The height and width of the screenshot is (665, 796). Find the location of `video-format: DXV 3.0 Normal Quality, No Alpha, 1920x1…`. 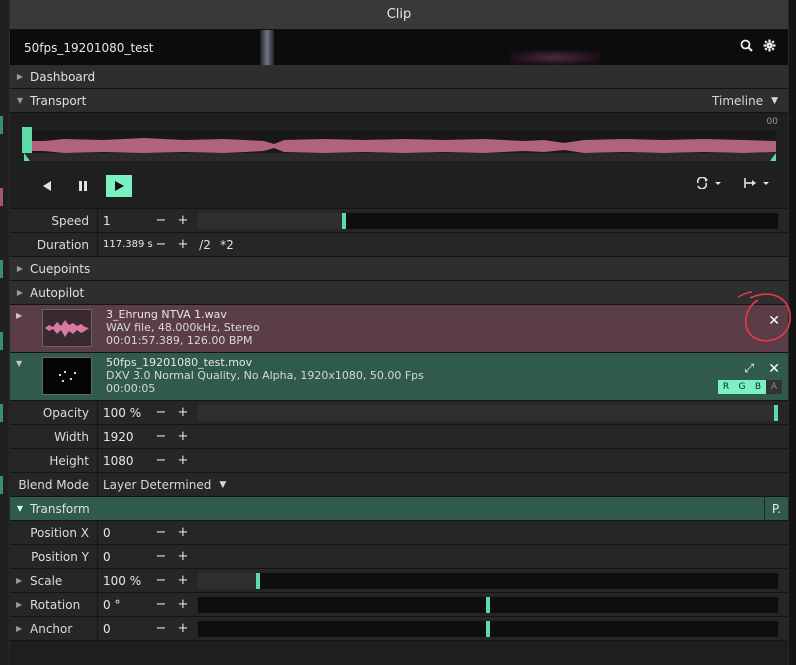

video-format: DXV 3.0 Normal Quality, No Alpha, 1920x1… is located at coordinates (265, 375).